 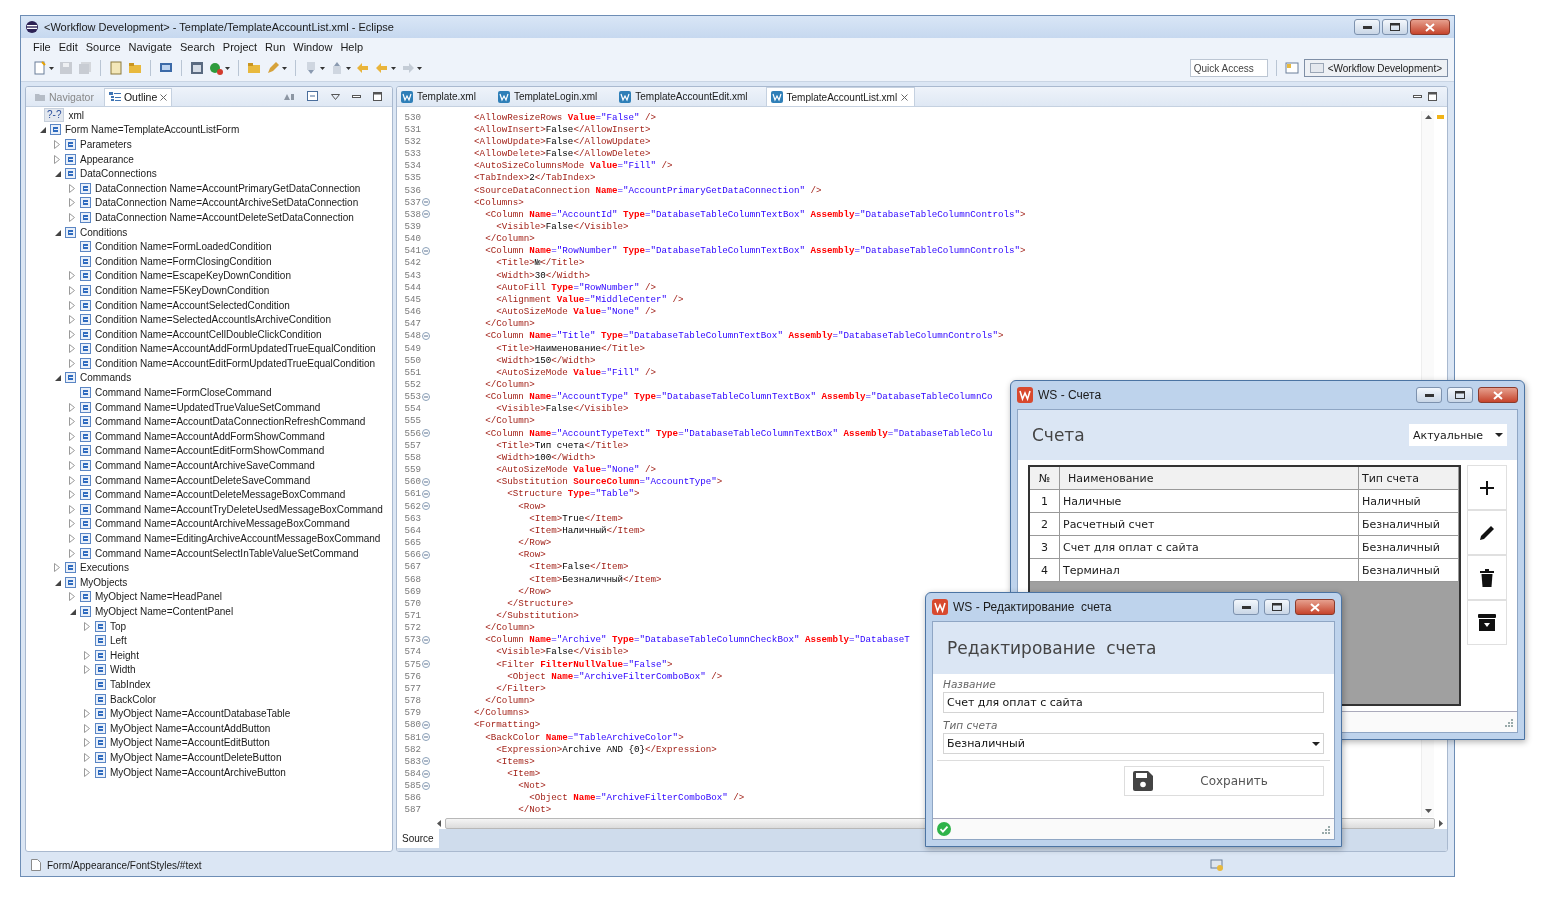 I want to click on tree-item: Command Name=AccountDataConnectionRefreshCommand, so click(x=230, y=422).